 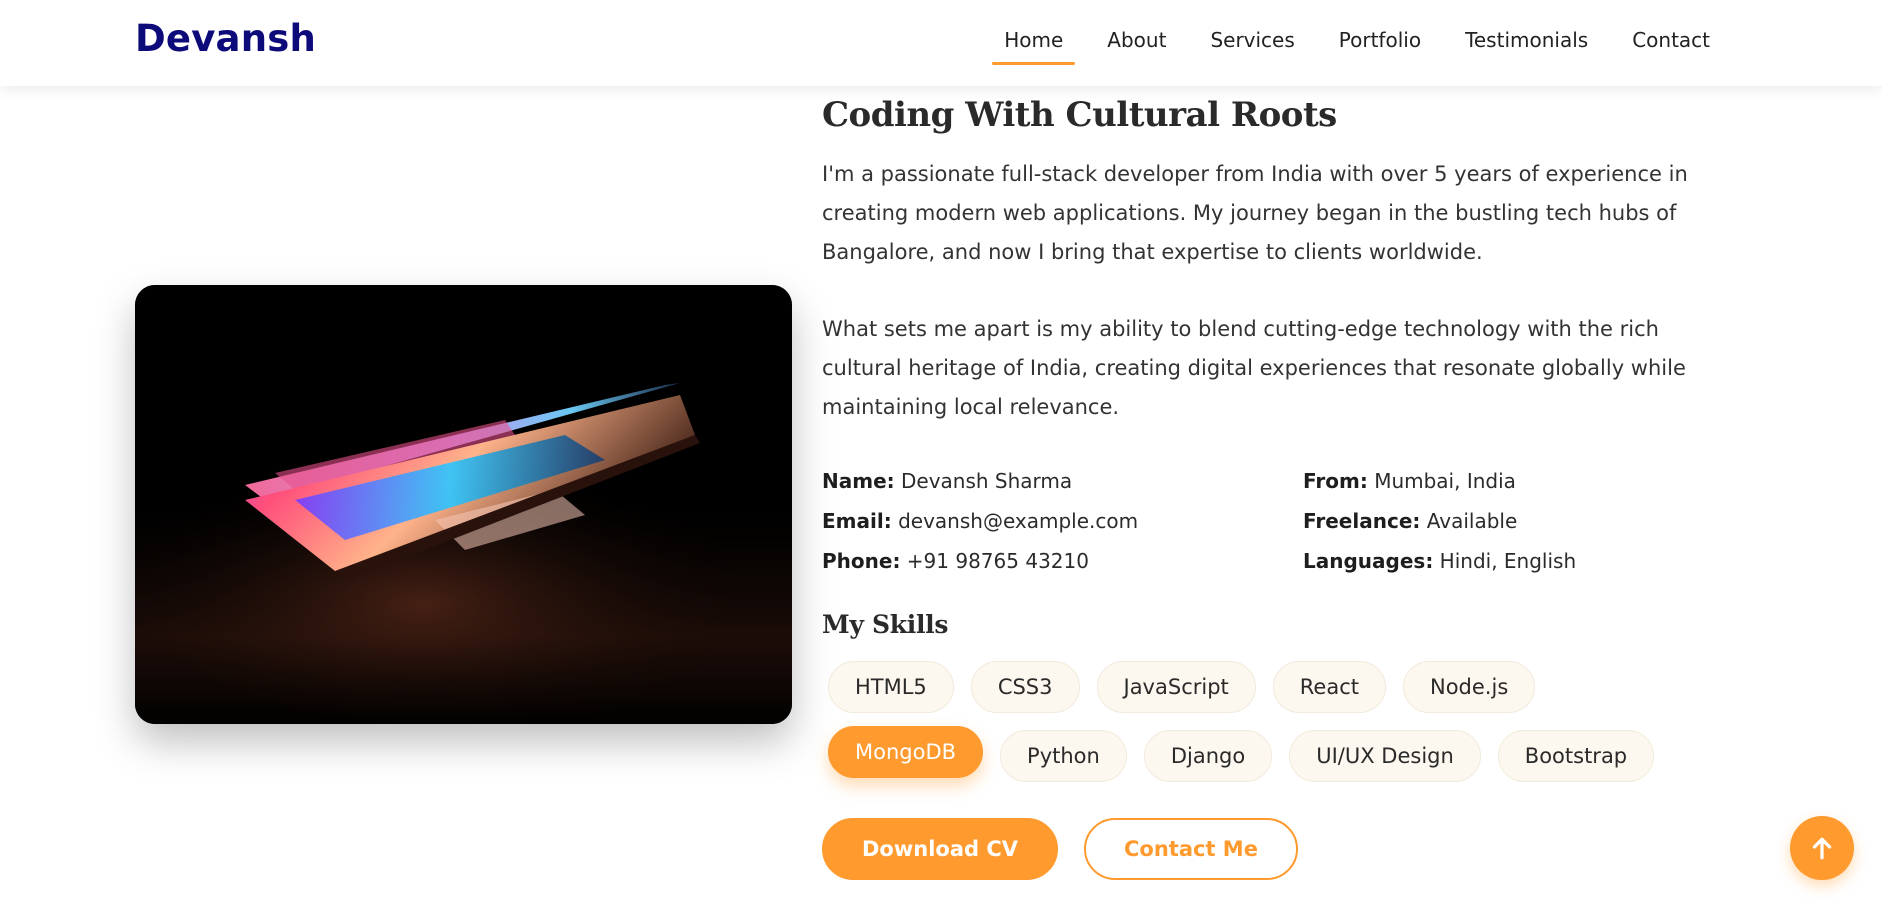 I want to click on skill-tag: JavaScript, so click(x=1176, y=687).